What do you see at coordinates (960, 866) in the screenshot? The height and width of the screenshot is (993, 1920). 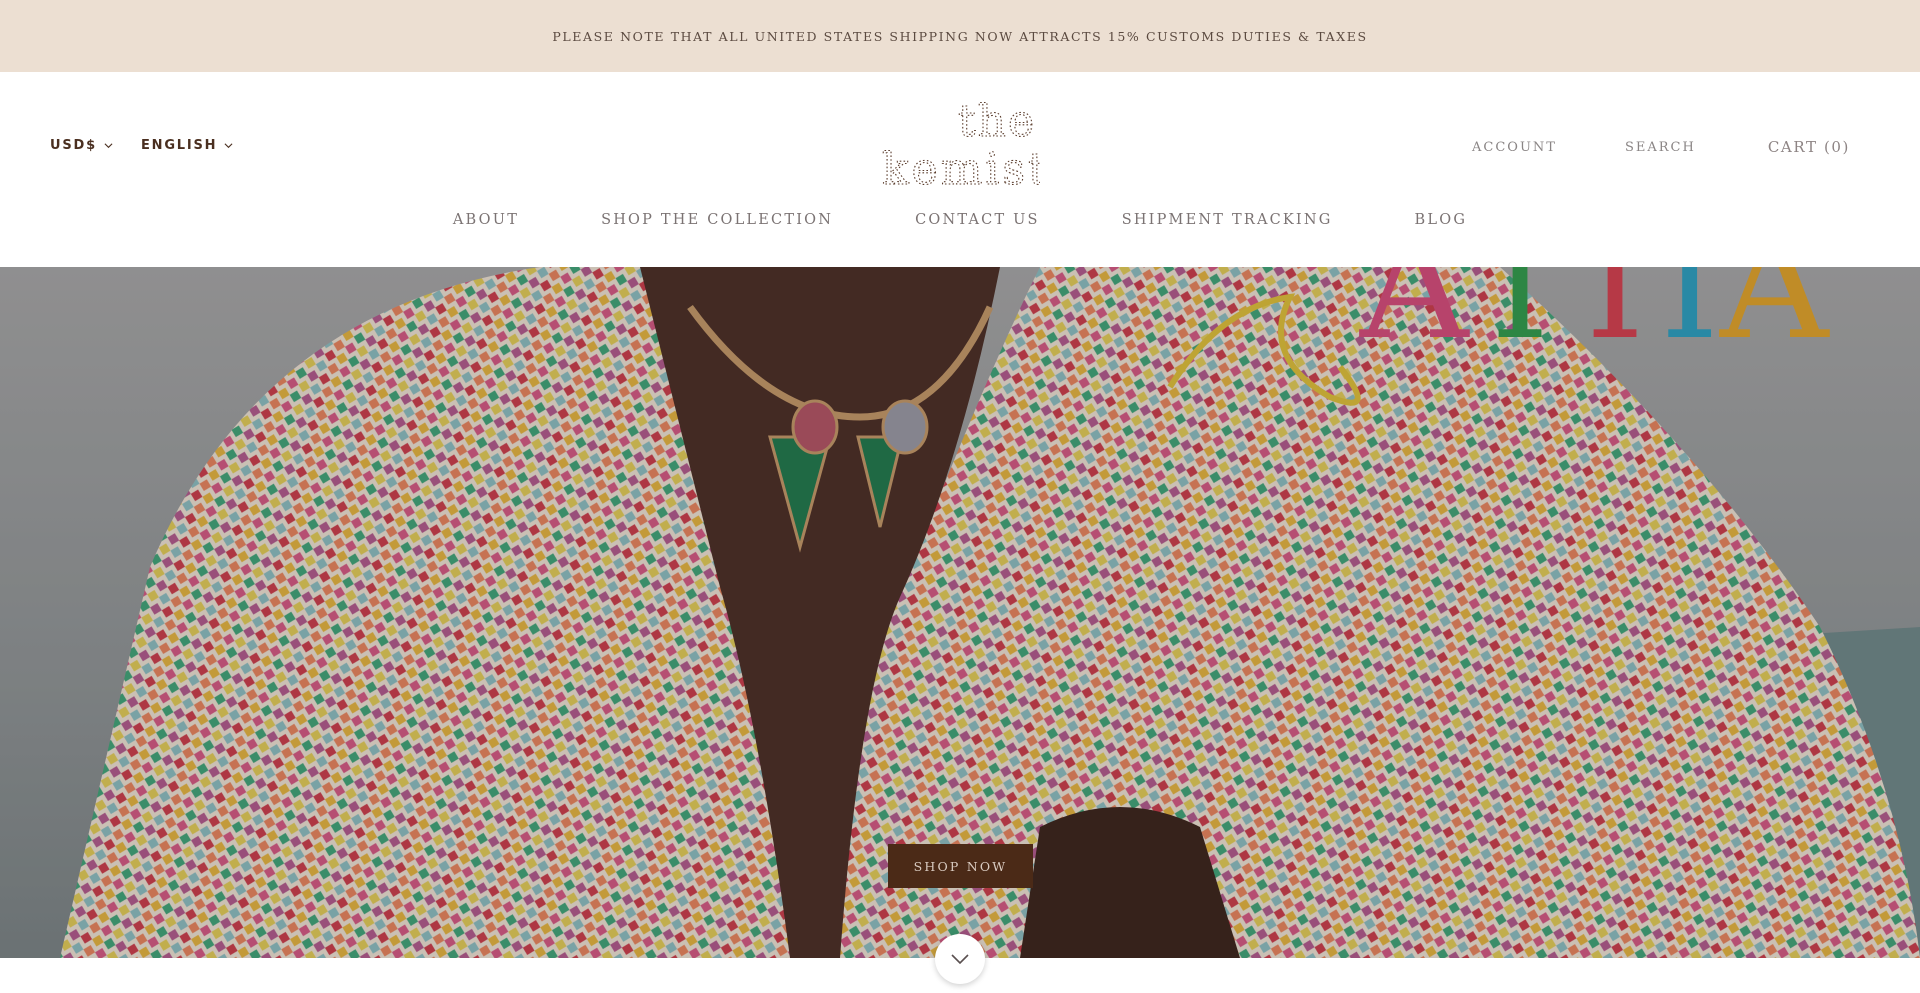 I see `shop-now-button: SHOP NOW` at bounding box center [960, 866].